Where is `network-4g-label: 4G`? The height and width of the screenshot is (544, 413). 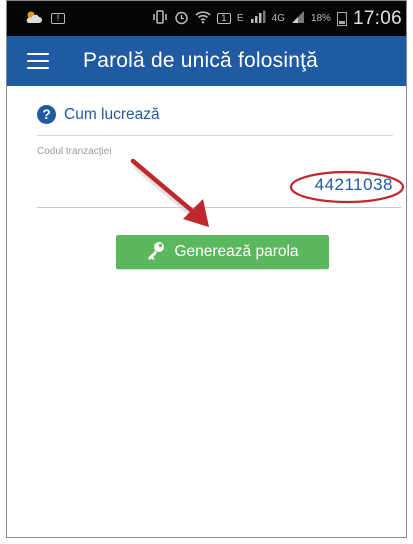 network-4g-label: 4G is located at coordinates (278, 18).